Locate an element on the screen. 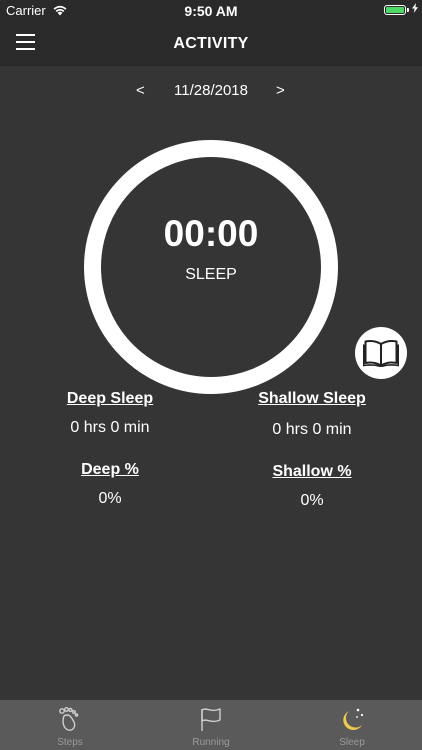 This screenshot has width=422, height=750. tab-running-label: Running is located at coordinates (211, 742).